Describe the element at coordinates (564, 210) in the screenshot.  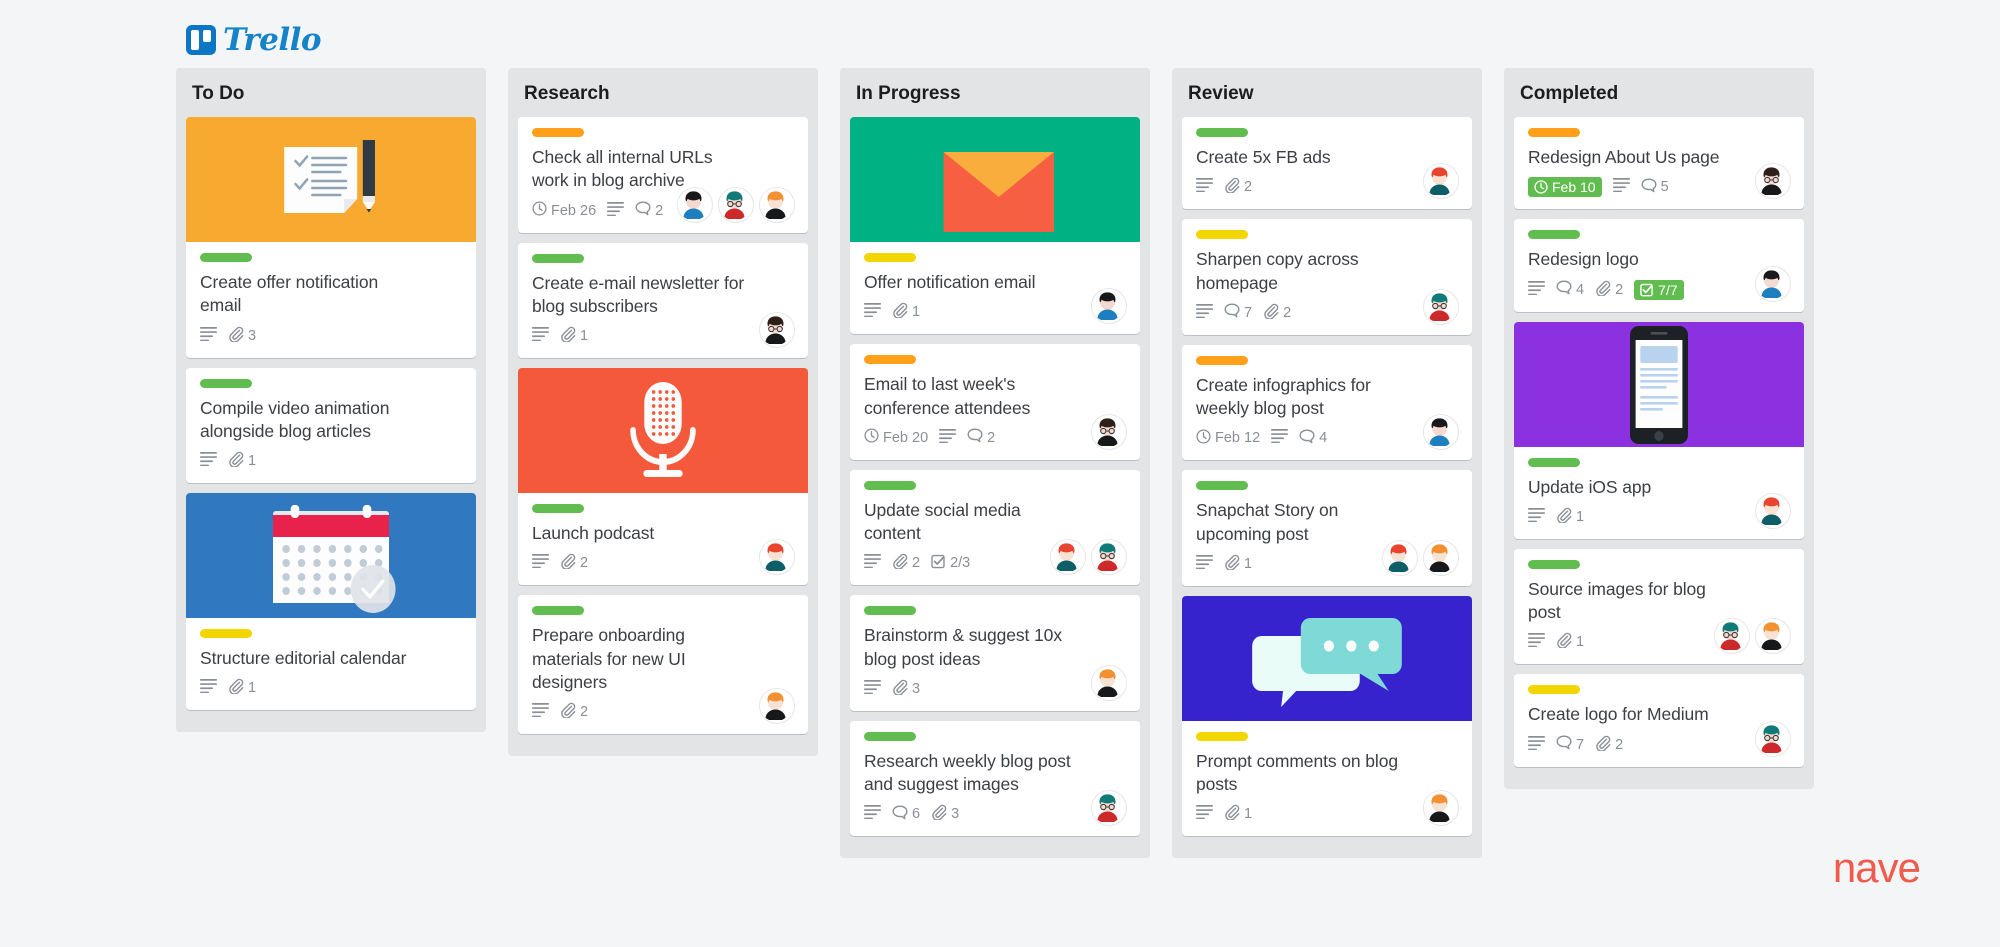
I see `due-date-badge: Feb 26` at that location.